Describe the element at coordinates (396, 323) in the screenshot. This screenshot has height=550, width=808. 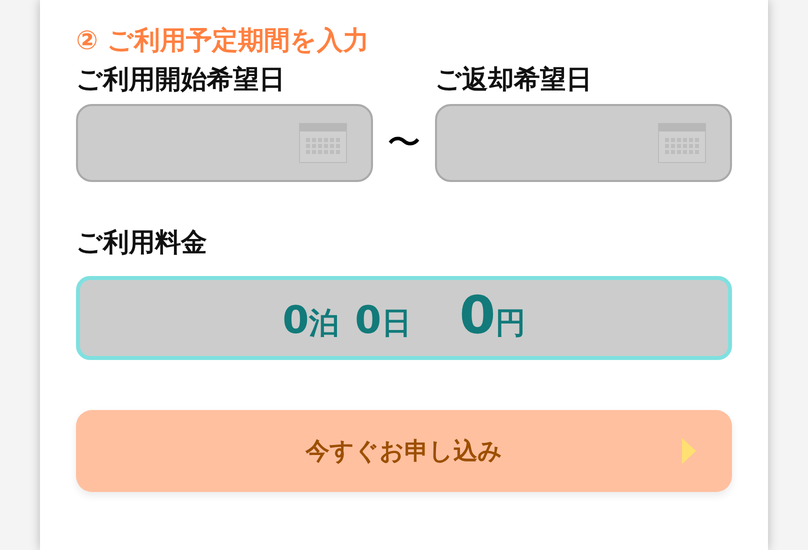
I see `day-unit: 日` at that location.